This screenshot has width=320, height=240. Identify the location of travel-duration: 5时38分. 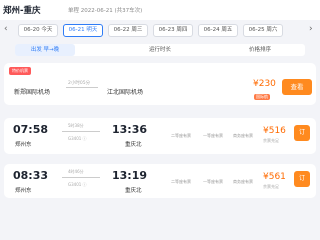
(76, 125).